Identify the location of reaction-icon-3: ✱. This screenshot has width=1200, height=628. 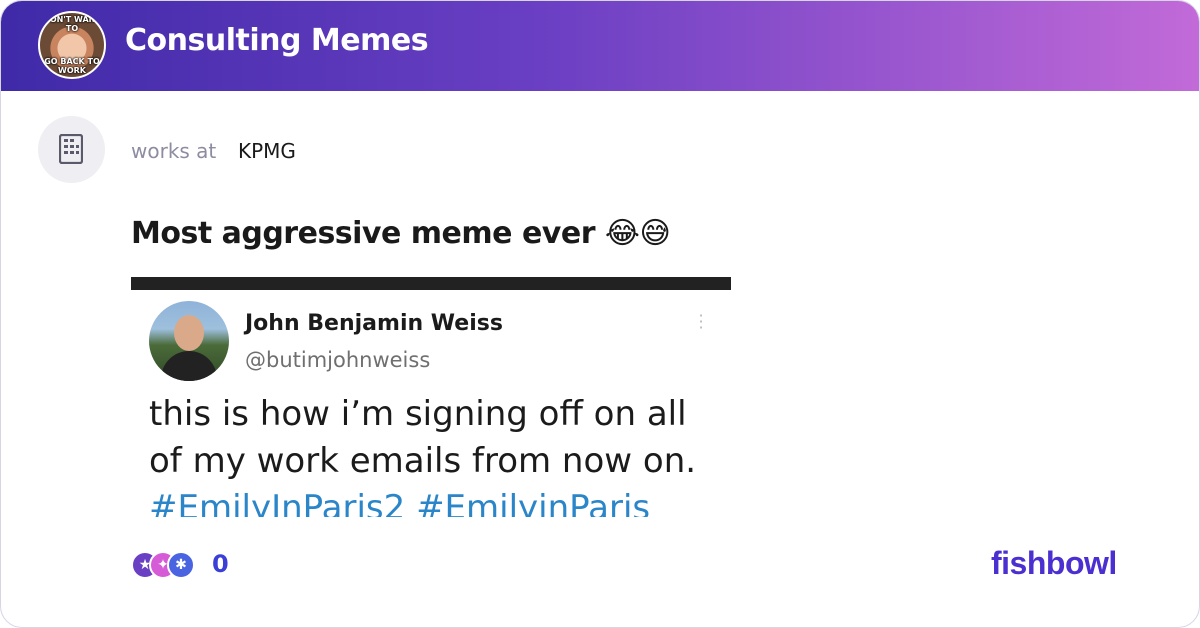
(181, 565).